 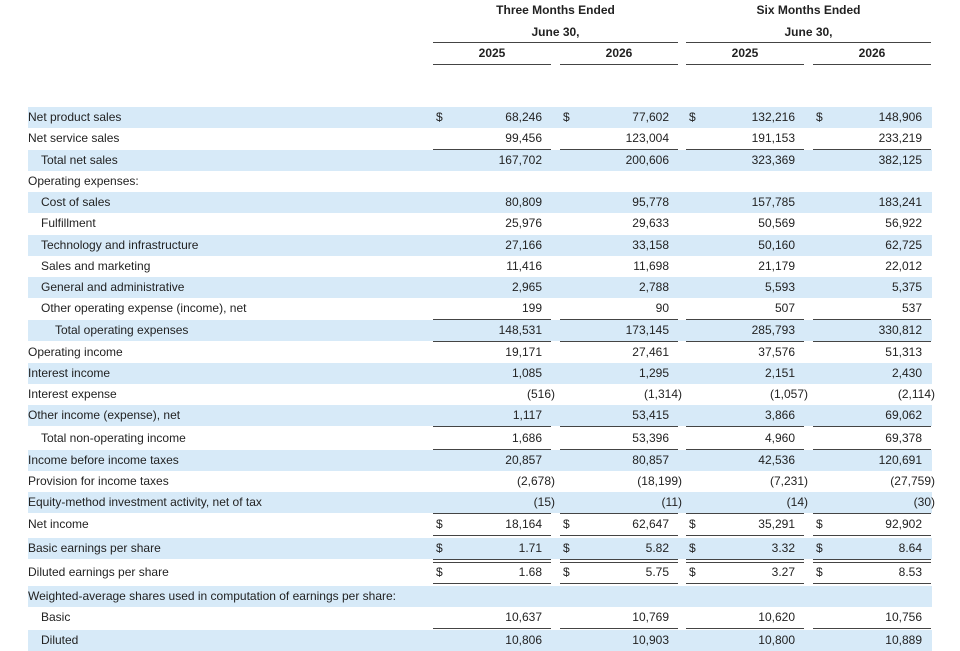 I want to click on cell-value: 11,698, so click(x=651, y=266).